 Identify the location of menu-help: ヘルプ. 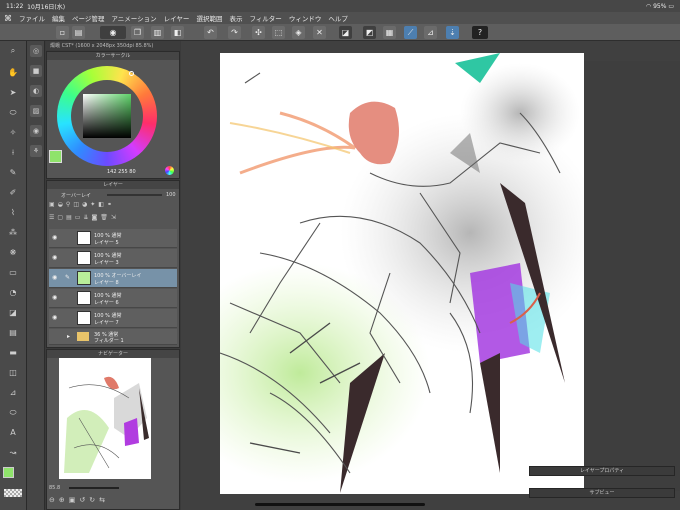
(338, 18).